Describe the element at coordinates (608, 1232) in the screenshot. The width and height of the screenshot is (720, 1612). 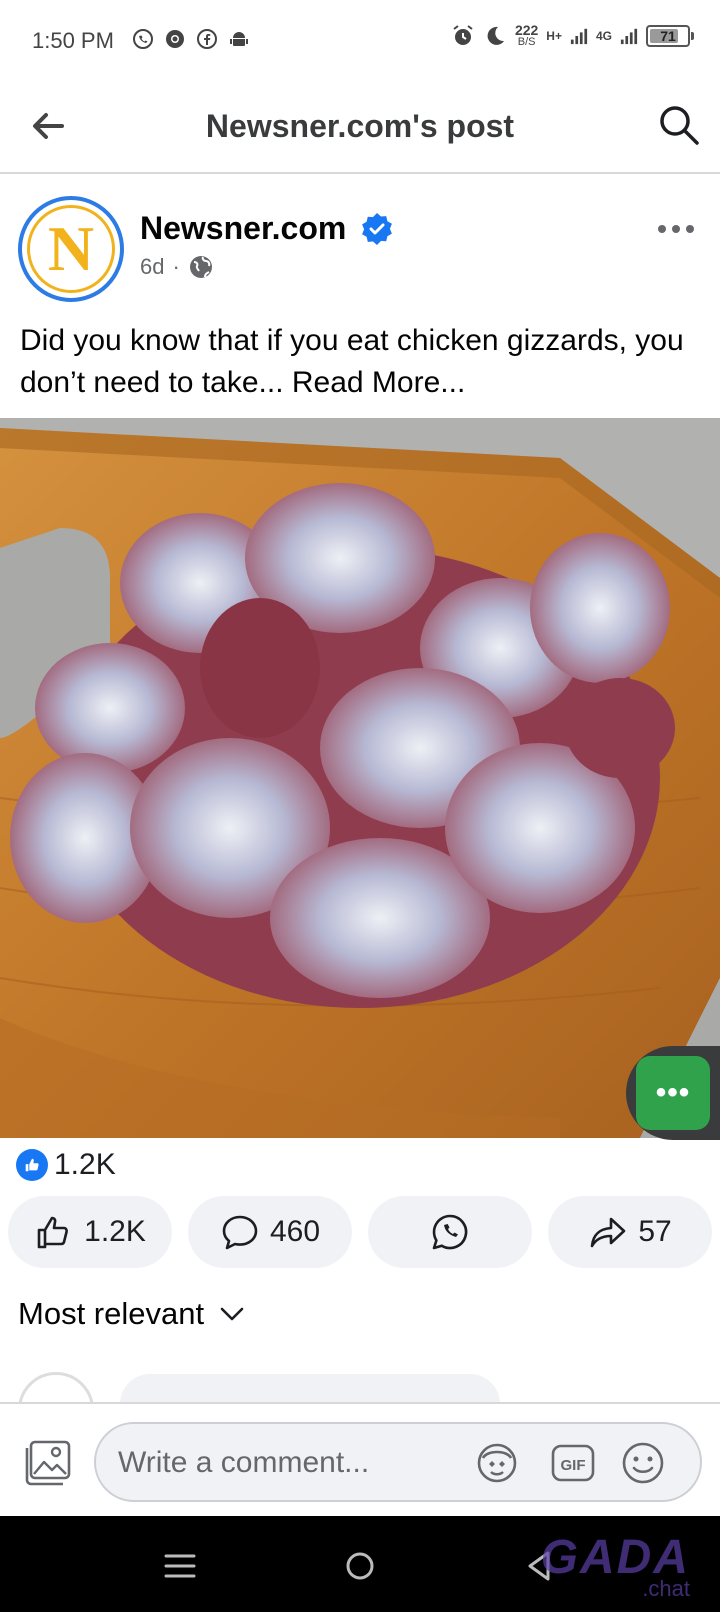
I see `share-arrow-icon` at that location.